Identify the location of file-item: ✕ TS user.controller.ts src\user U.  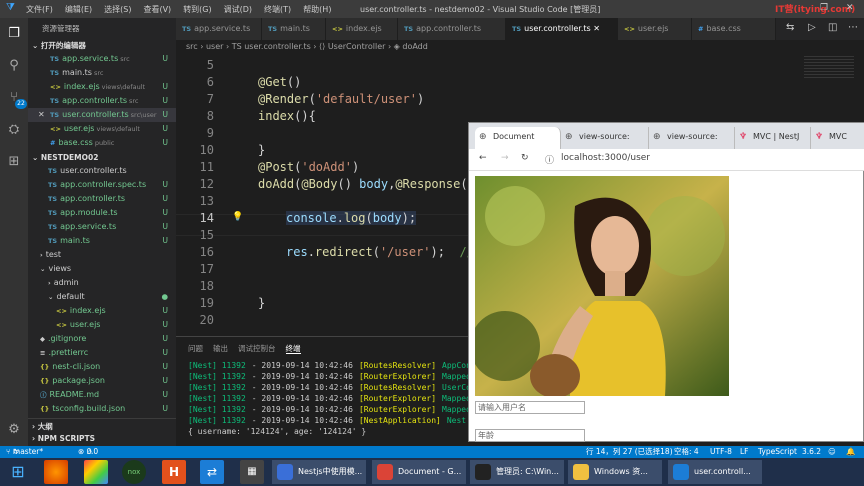
(102, 115).